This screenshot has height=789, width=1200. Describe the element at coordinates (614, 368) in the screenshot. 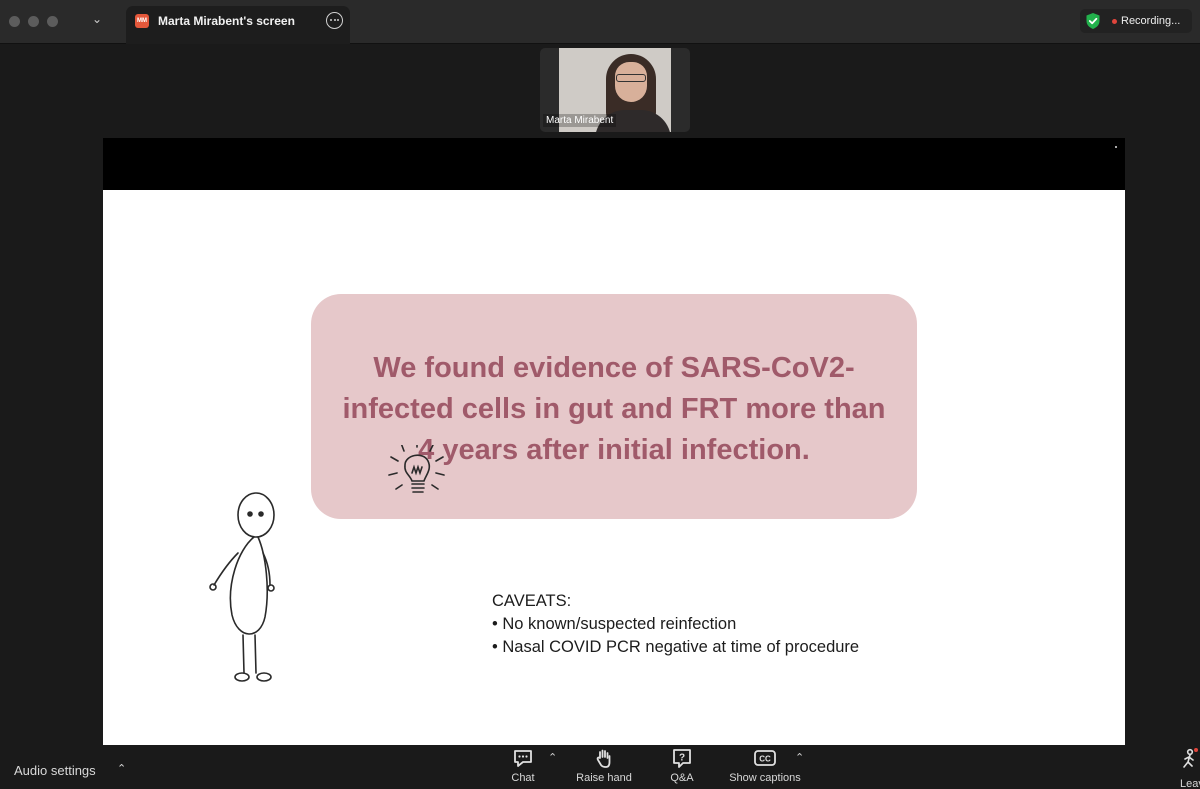

I see `headline-line: We found evidence of SARS-CoV2-` at that location.